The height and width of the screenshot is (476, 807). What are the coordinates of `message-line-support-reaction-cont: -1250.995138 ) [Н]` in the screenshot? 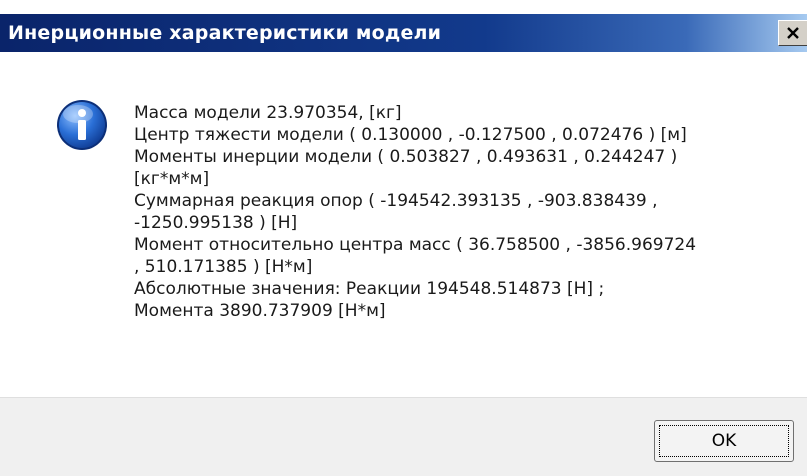 It's located at (216, 223).